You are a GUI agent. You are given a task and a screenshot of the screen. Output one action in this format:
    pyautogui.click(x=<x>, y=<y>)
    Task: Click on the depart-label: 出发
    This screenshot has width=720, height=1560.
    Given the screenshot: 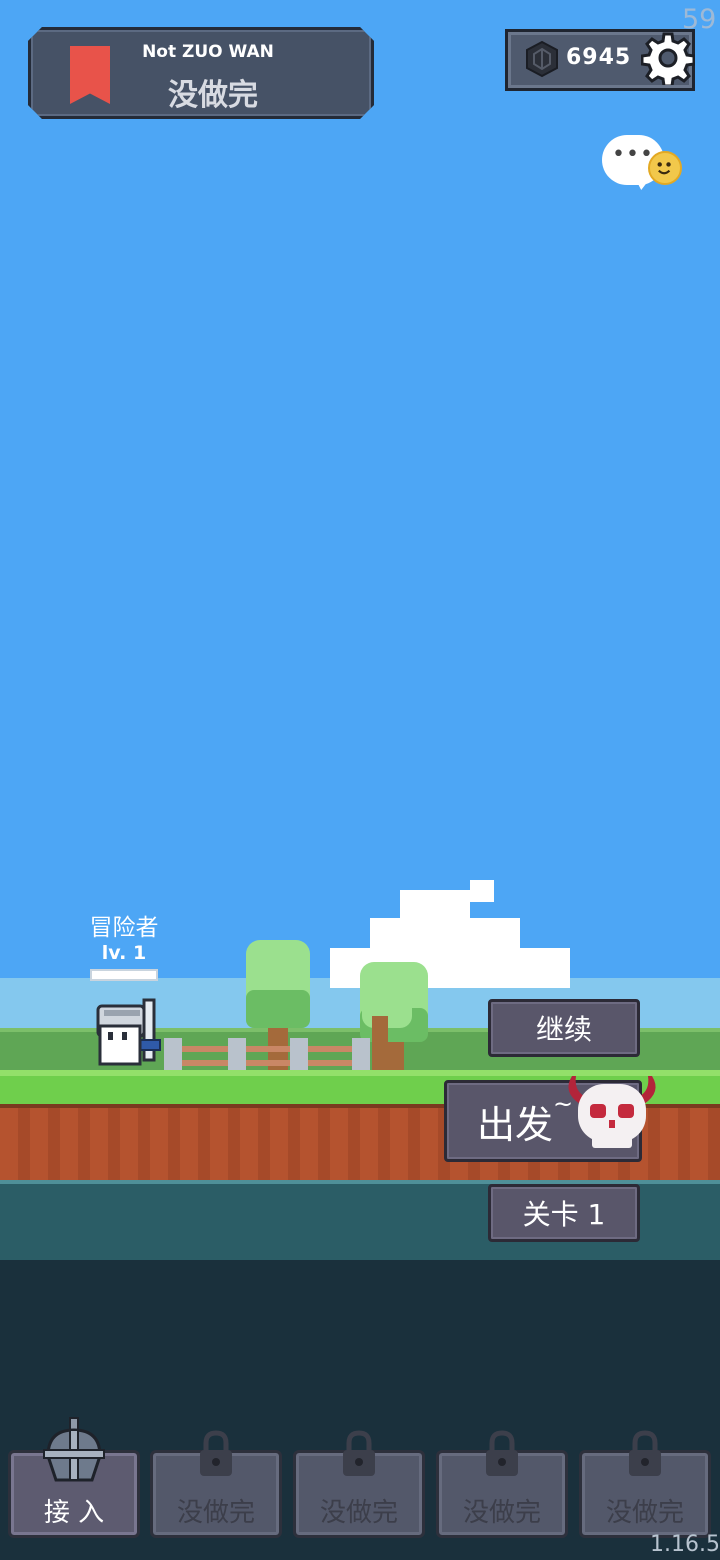 What is the action you would take?
    pyautogui.click(x=515, y=1124)
    